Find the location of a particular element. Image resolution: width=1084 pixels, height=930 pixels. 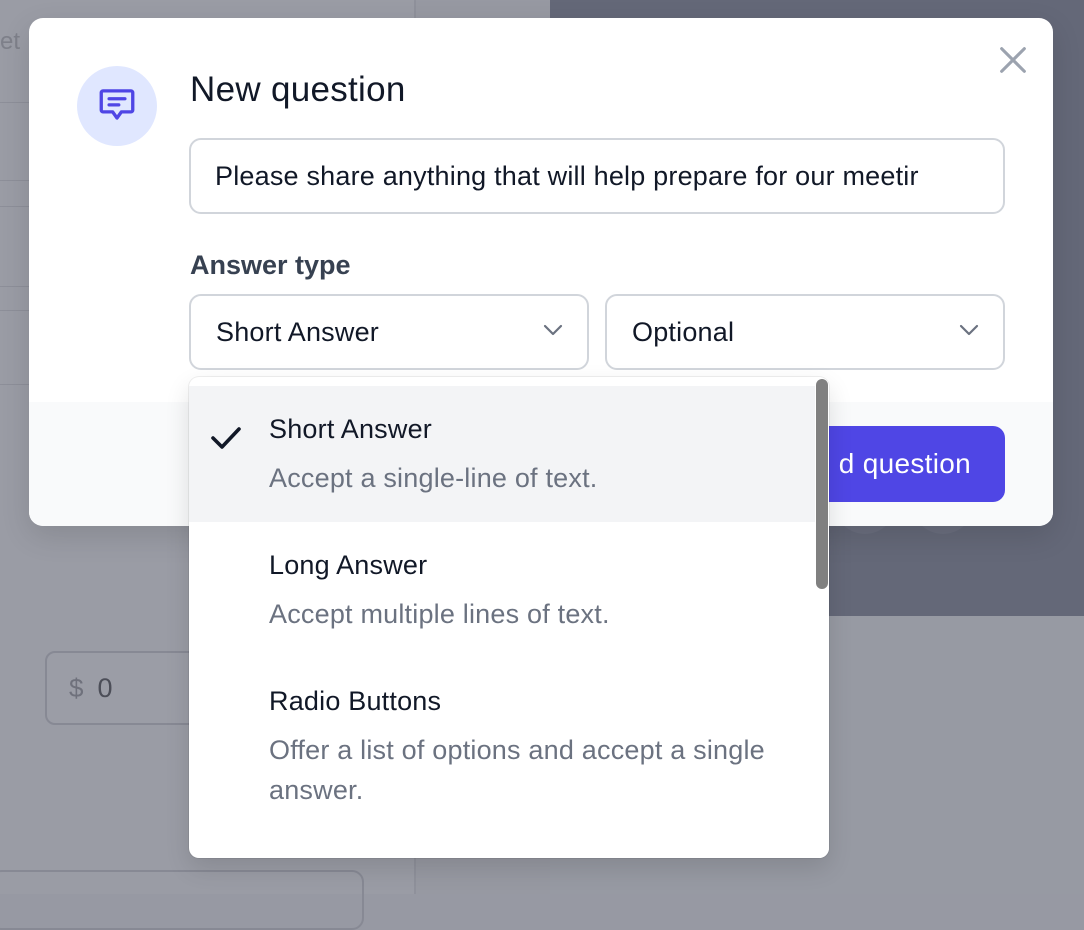

check-icon is located at coordinates (226, 440).